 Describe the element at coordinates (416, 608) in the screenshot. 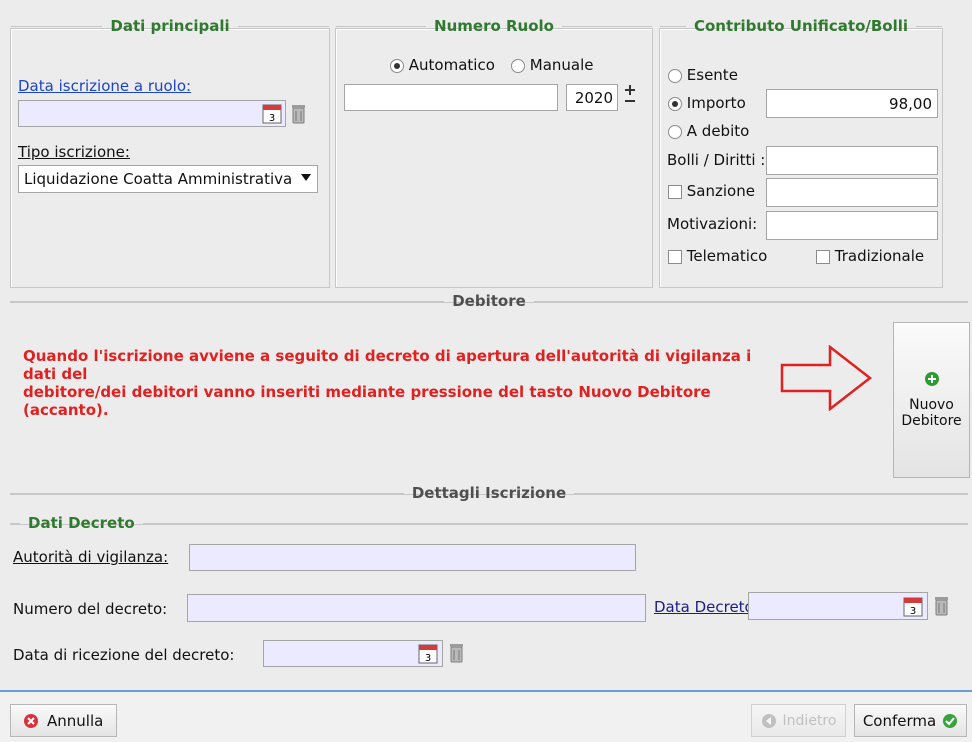

I see `numero-decreto-input` at that location.